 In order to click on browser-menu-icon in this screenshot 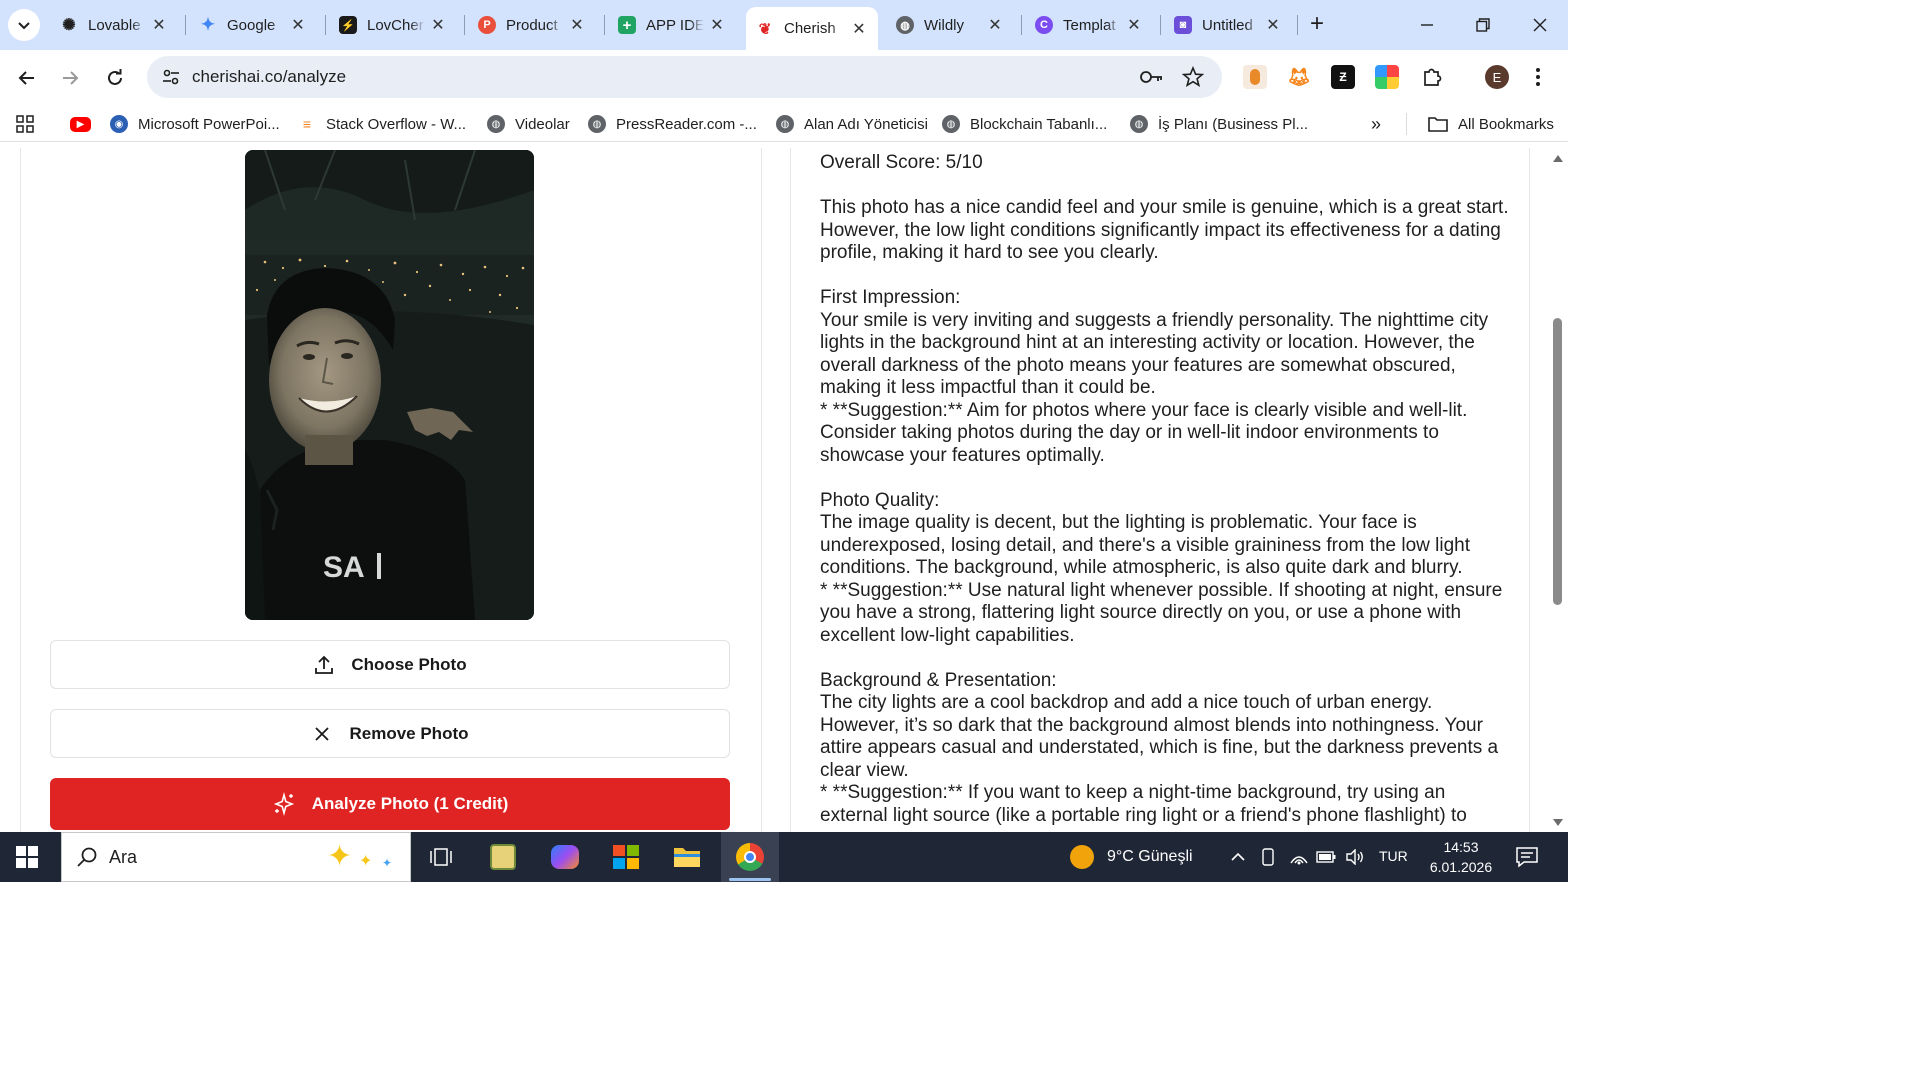, I will do `click(1538, 77)`.